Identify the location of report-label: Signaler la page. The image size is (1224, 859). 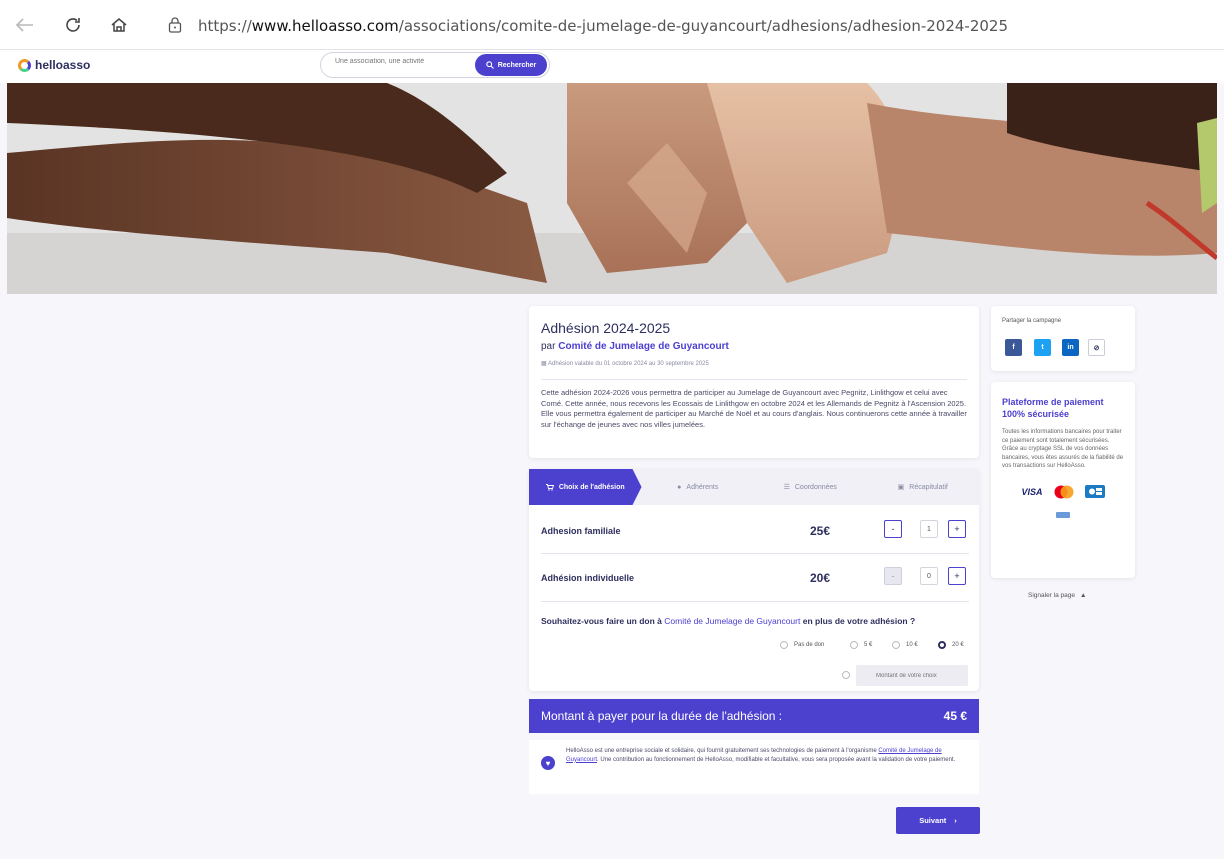
(1051, 595).